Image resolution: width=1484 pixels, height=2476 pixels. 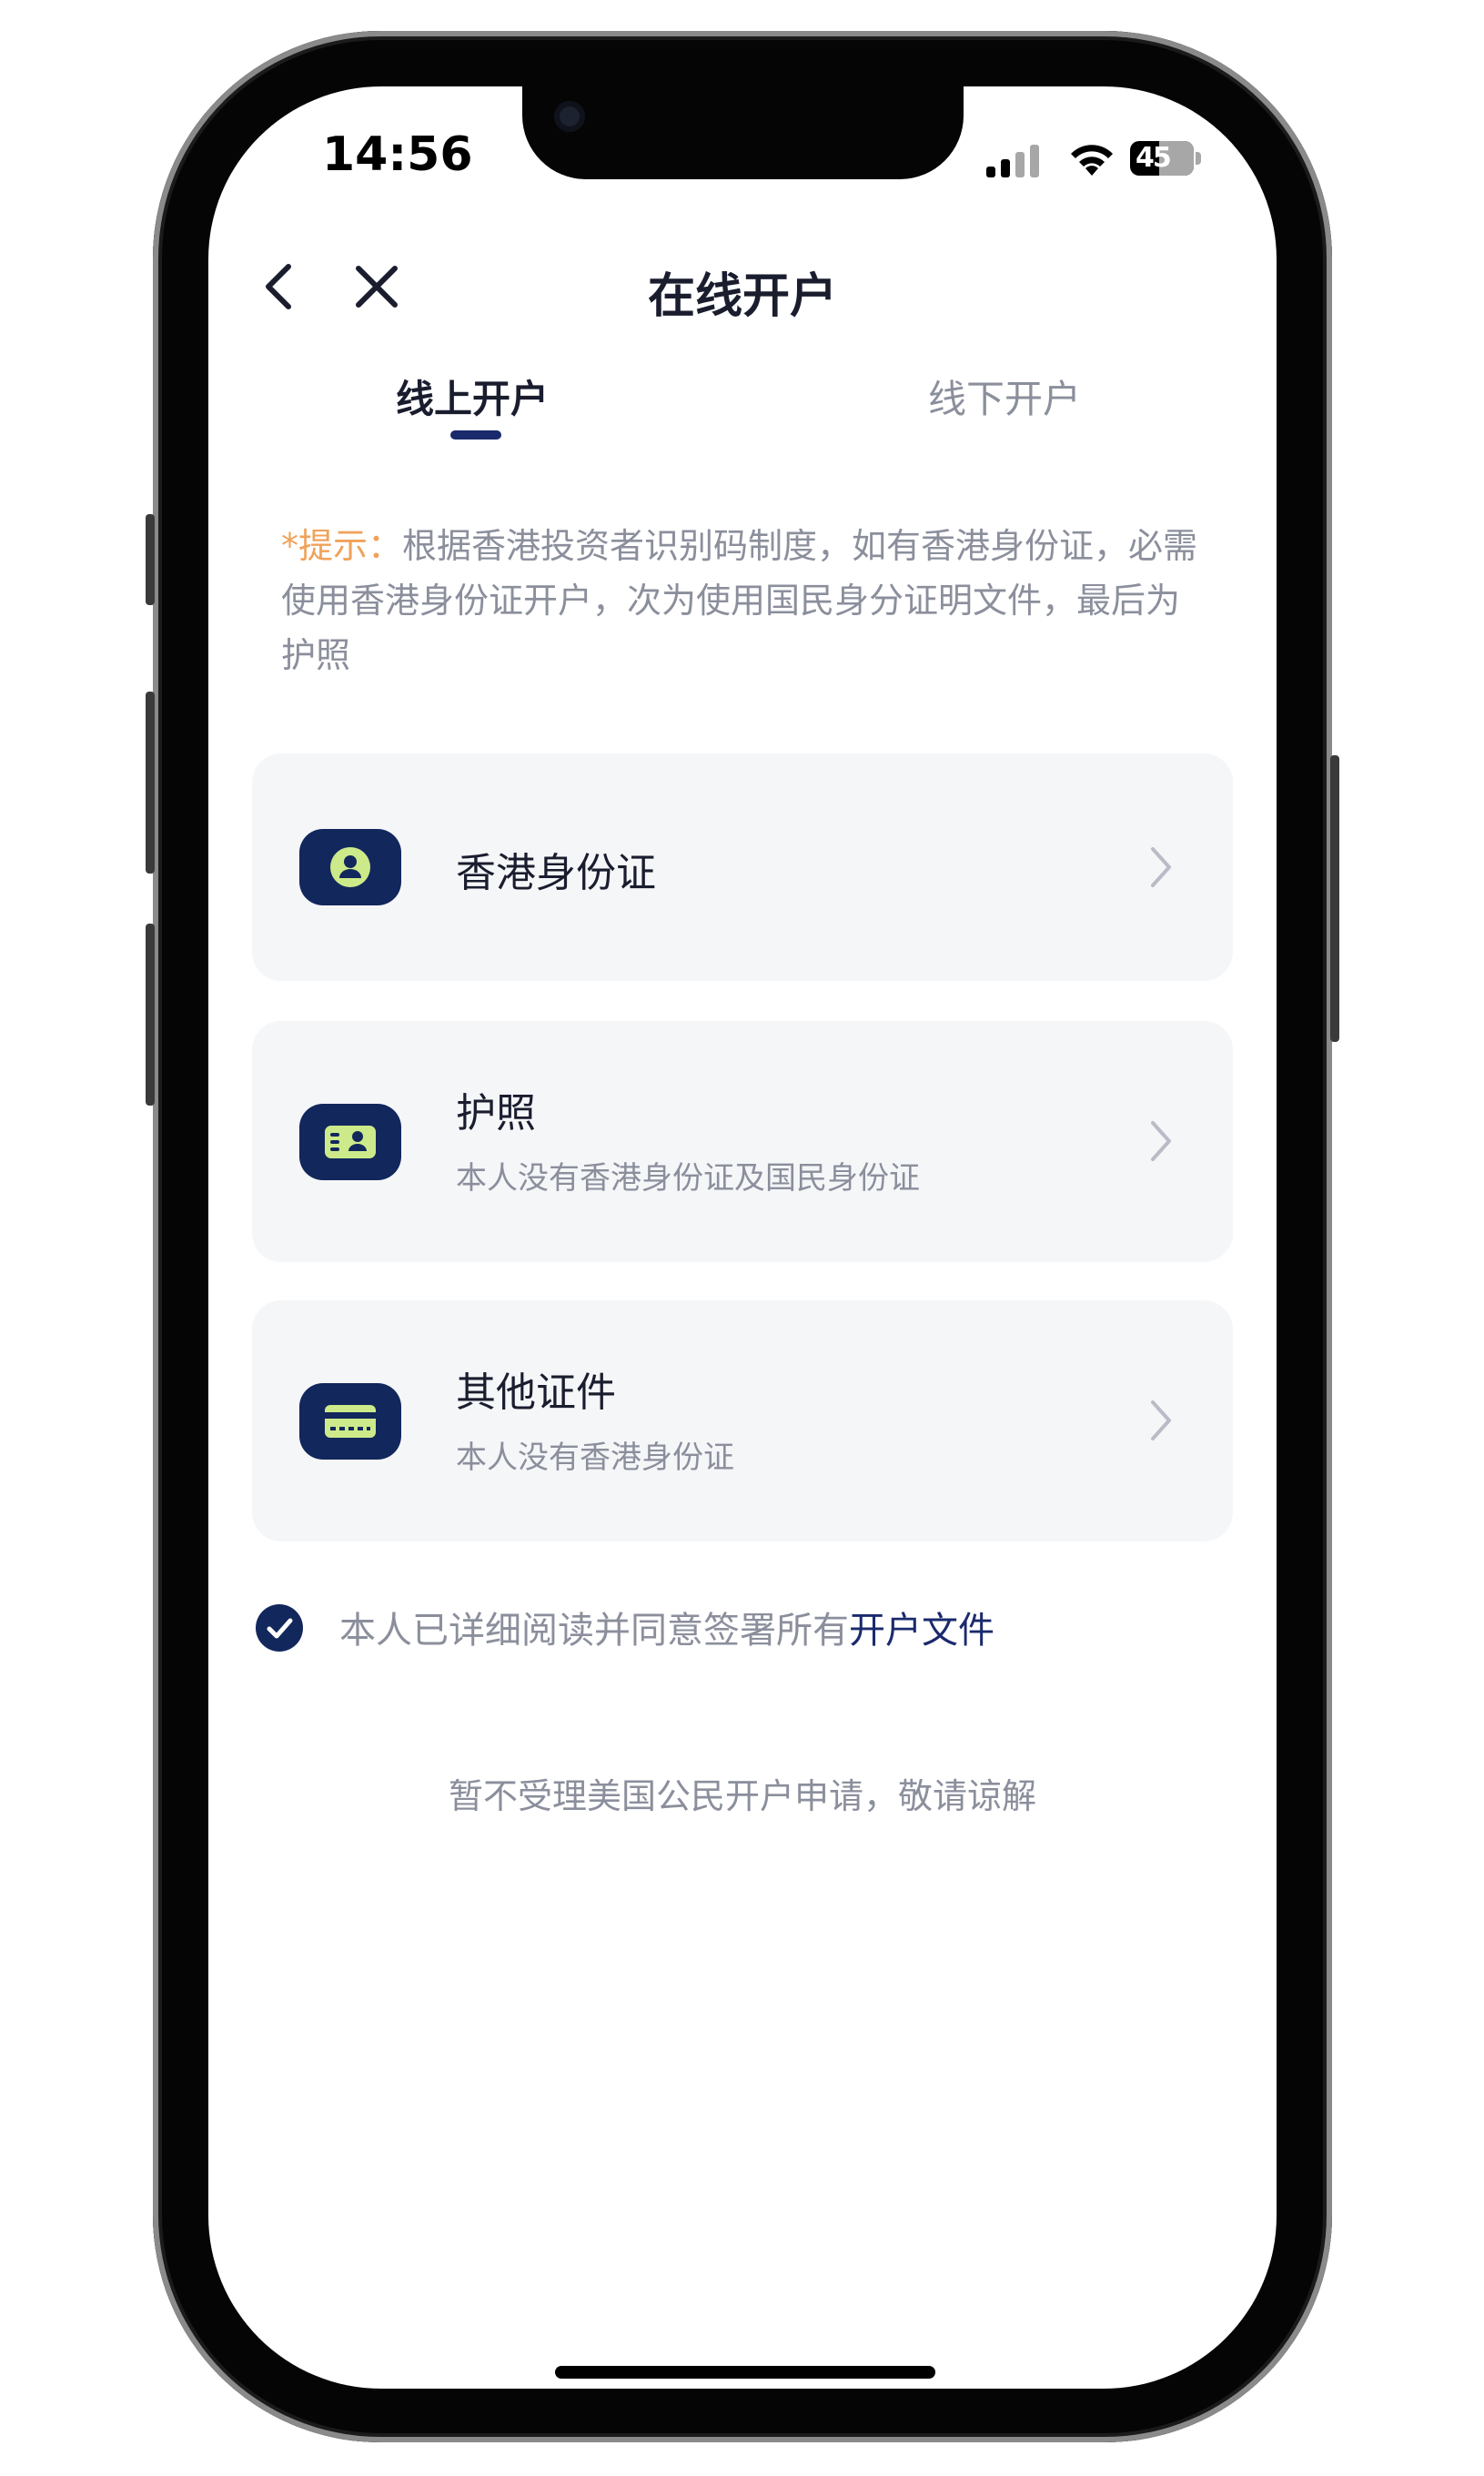 What do you see at coordinates (472, 396) in the screenshot?
I see `tab-online-account: 线上开户` at bounding box center [472, 396].